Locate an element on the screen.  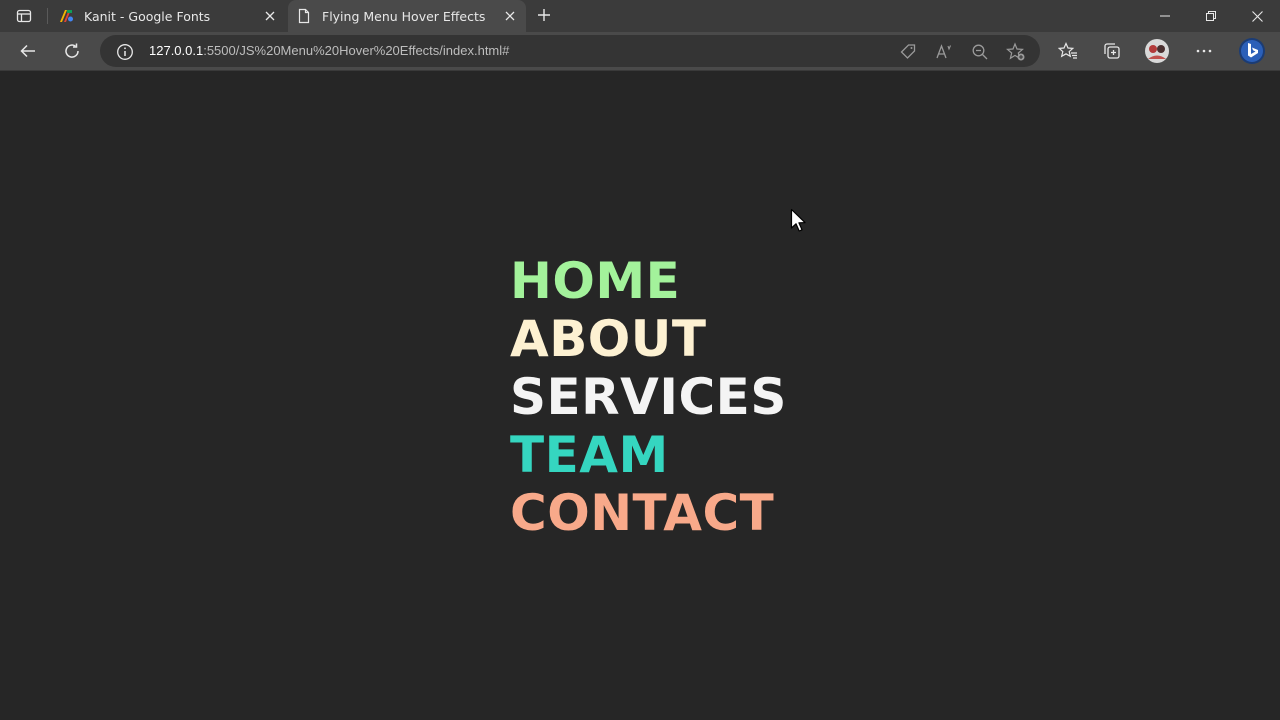
new-tab-button is located at coordinates (544, 15).